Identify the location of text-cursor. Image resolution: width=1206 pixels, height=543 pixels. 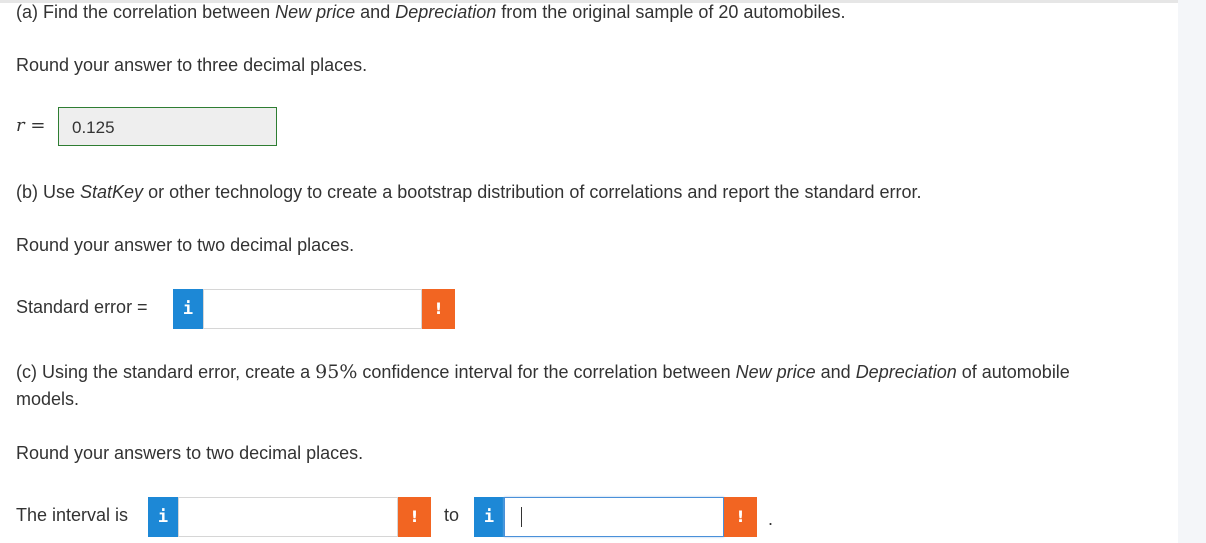
(521, 517).